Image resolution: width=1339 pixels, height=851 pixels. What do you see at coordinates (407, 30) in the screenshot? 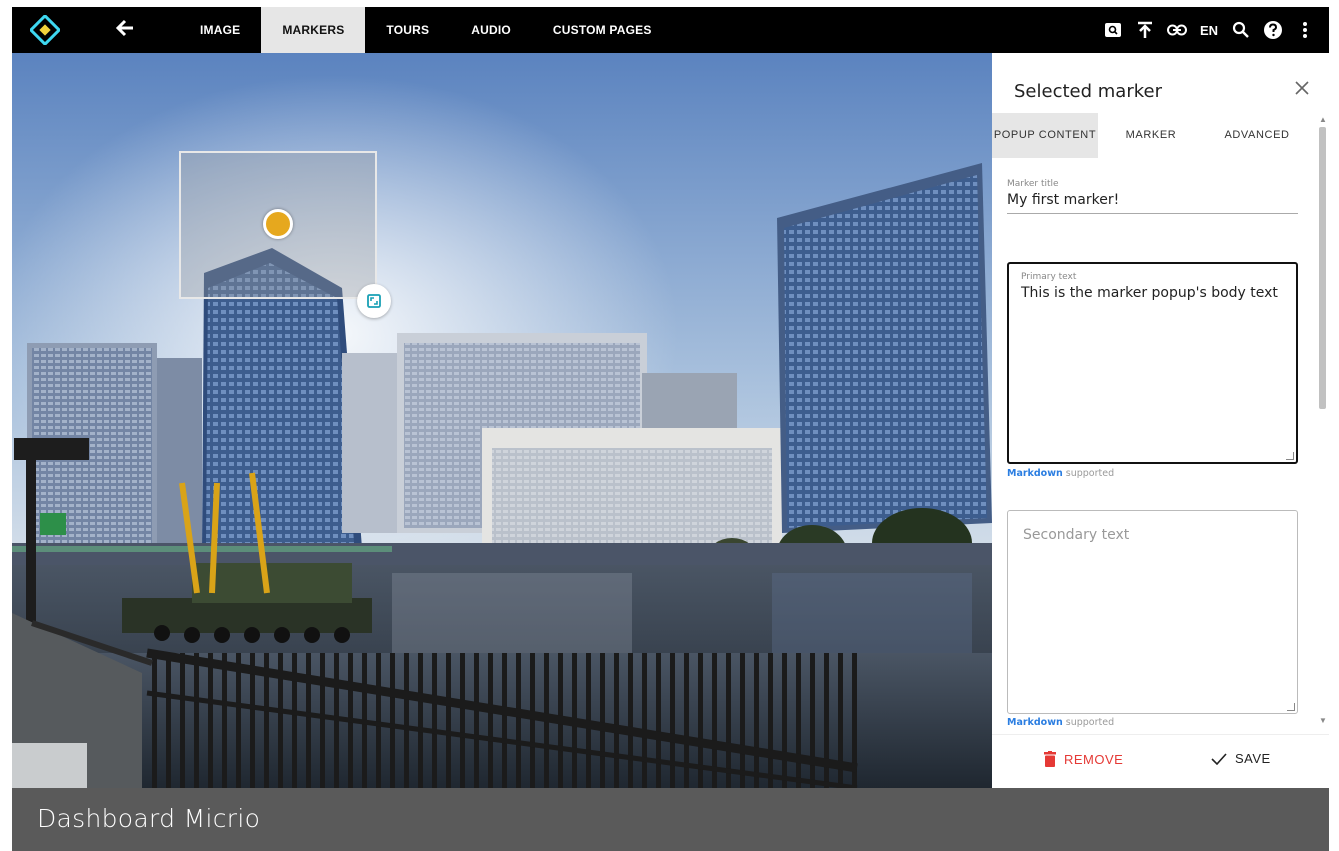
I see `tab-tours: TOURS` at bounding box center [407, 30].